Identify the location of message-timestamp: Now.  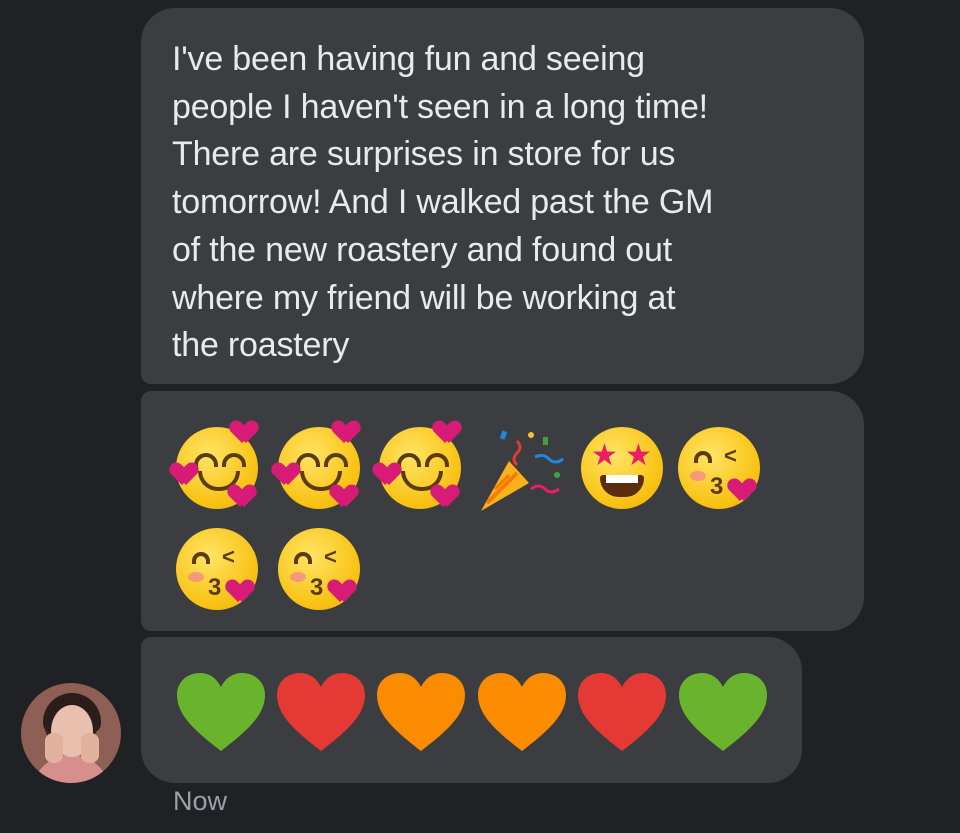
(200, 801).